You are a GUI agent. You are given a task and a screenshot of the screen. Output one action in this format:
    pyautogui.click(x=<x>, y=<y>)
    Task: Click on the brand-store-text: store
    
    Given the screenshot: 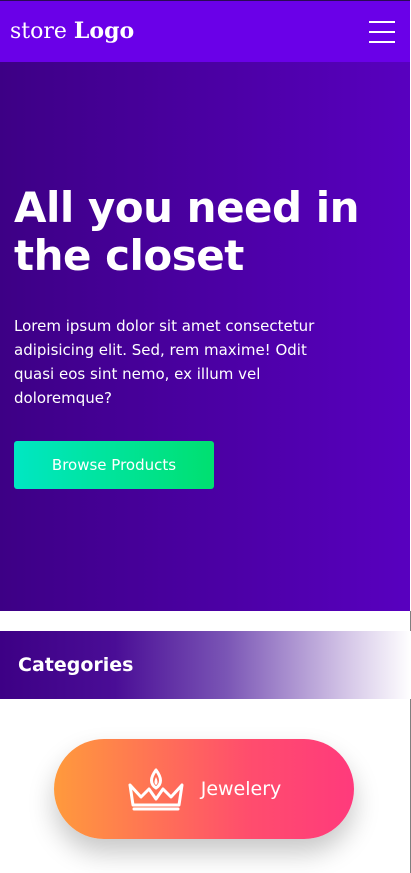 What is the action you would take?
    pyautogui.click(x=38, y=31)
    